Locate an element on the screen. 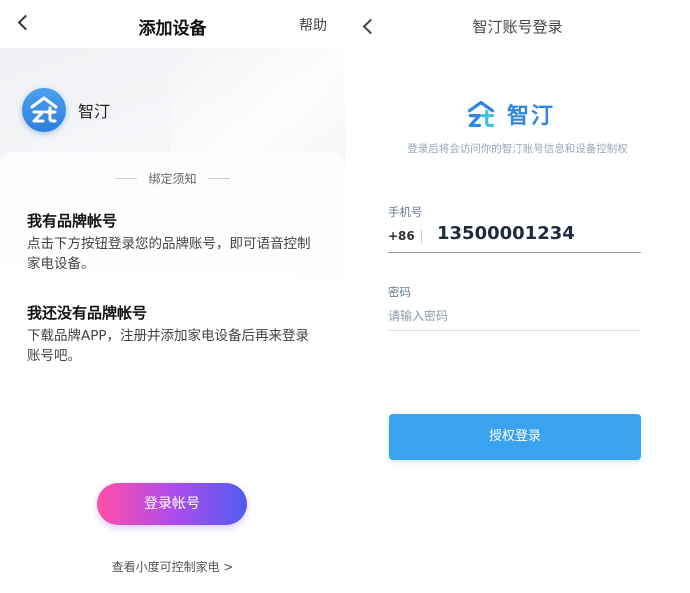 This screenshot has height=593, width=690. brand-logo: 智汀 is located at coordinates (509, 114).